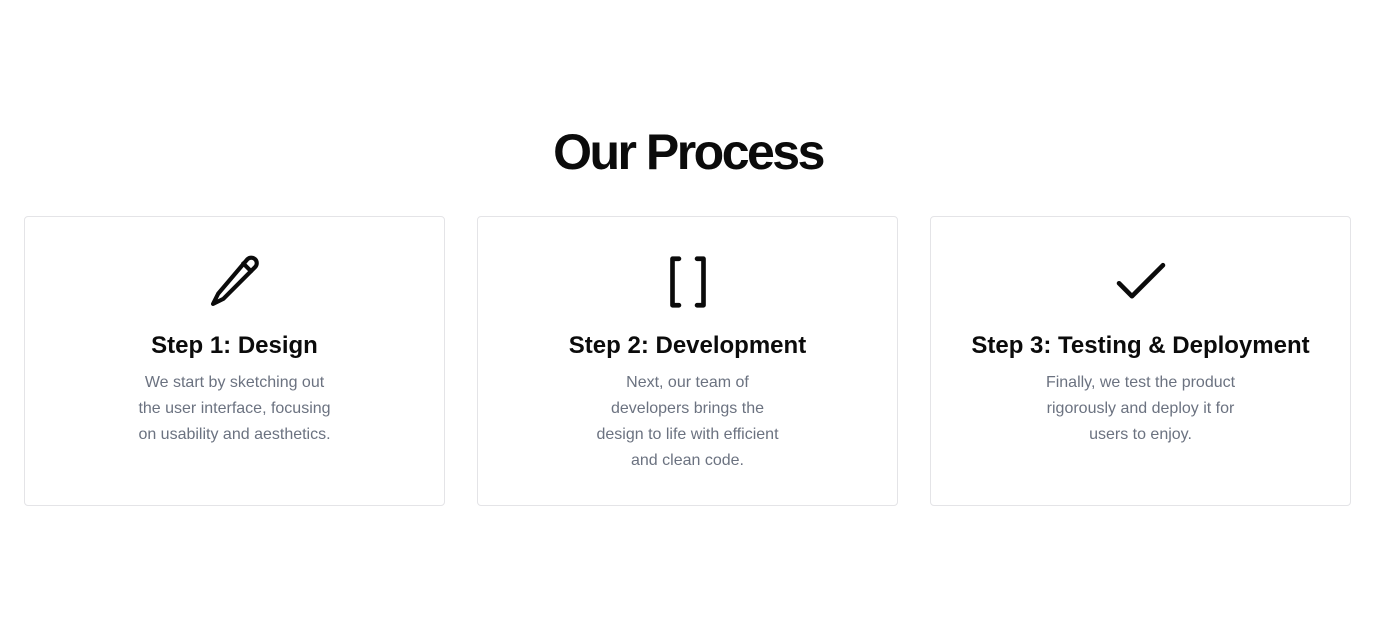 This screenshot has height=634, width=1376. What do you see at coordinates (1141, 282) in the screenshot?
I see `check-icon` at bounding box center [1141, 282].